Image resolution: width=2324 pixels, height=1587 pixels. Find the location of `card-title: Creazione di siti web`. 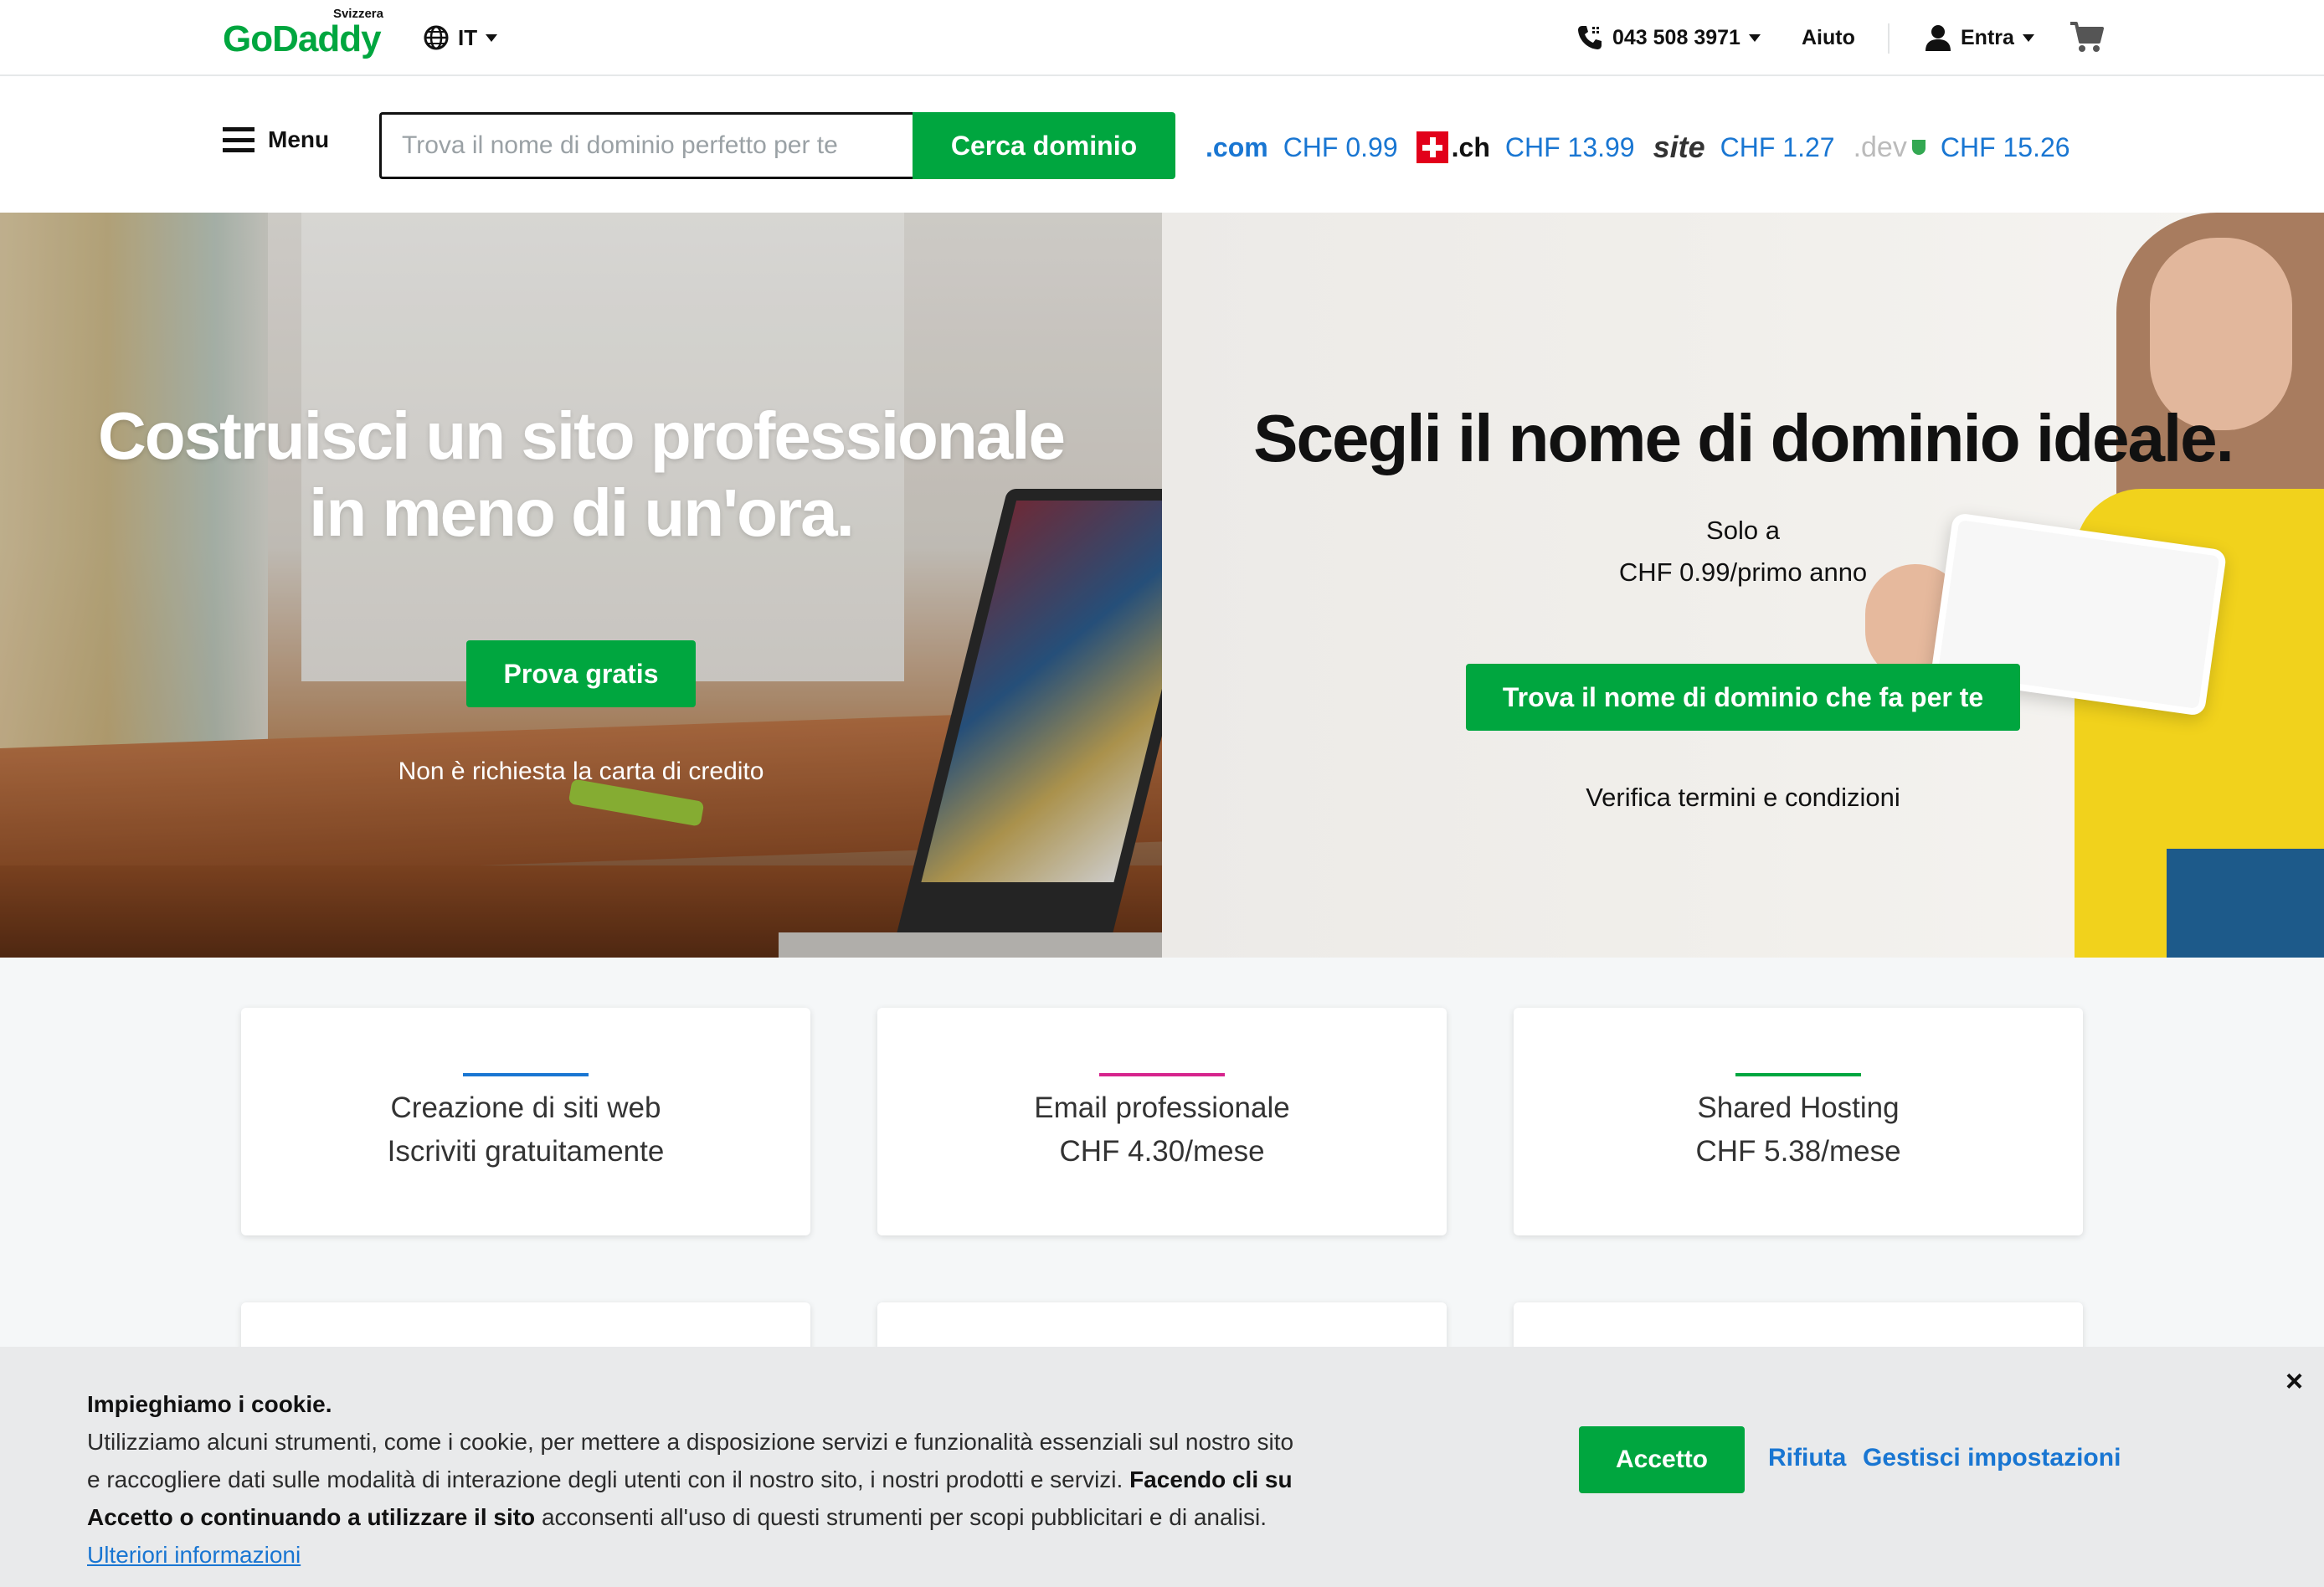

card-title: Creazione di siti web is located at coordinates (525, 1108).